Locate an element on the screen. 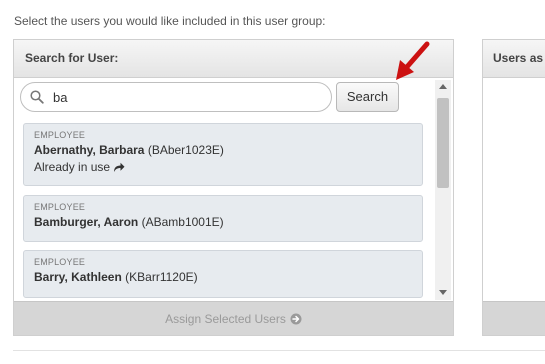  user-name-line: Abernathy, Barbara (BAber1023E) is located at coordinates (223, 150).